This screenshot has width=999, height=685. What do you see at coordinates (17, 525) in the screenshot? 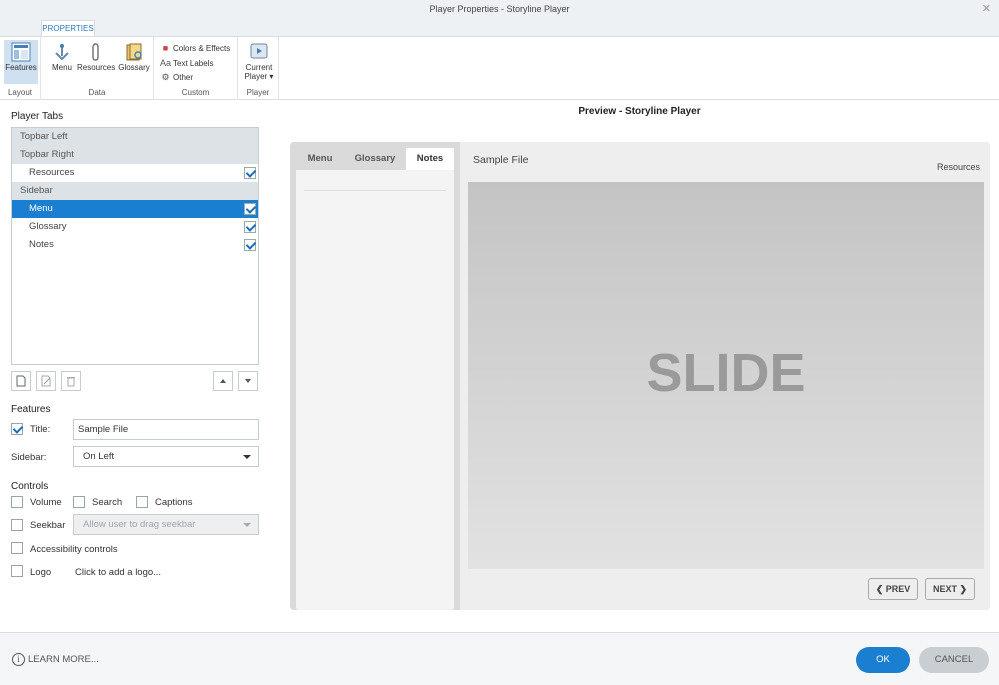
I see `seekbar-checkbox` at bounding box center [17, 525].